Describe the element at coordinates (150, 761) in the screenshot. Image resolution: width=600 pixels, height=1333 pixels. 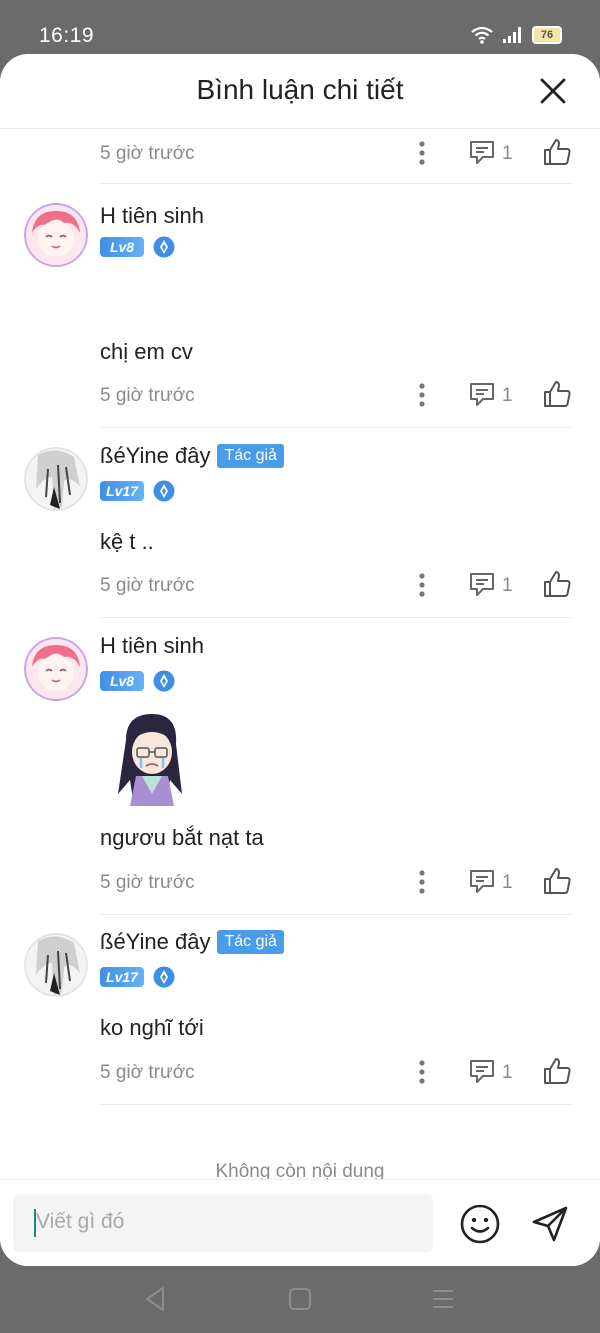
I see `sticker-image` at that location.